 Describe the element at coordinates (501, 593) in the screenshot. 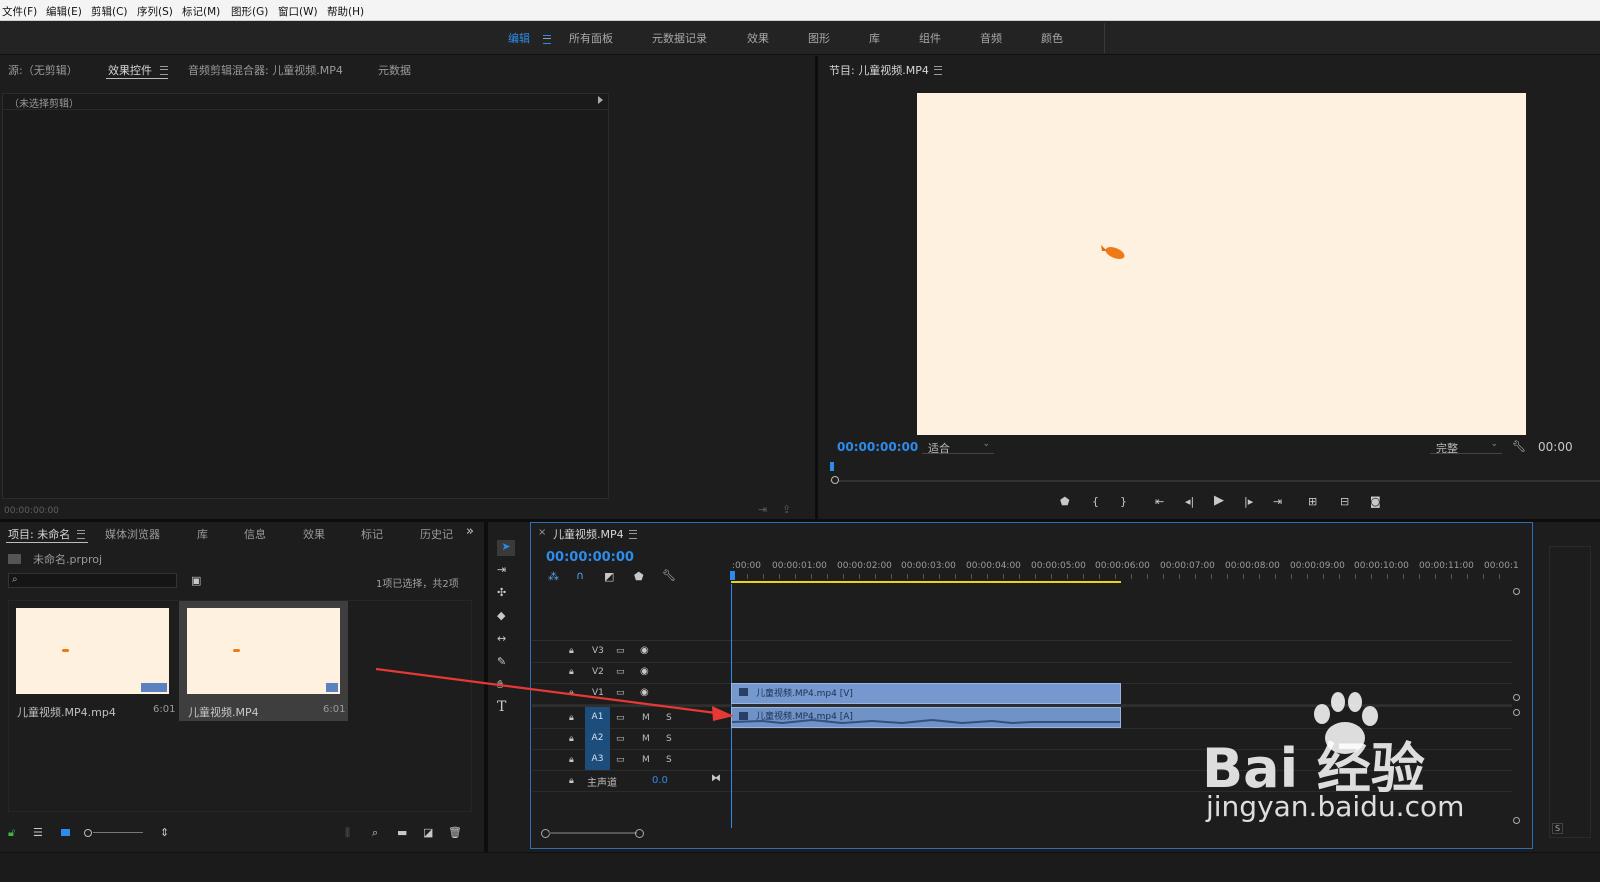

I see `ripple-edit-tool-icon: ✣` at that location.